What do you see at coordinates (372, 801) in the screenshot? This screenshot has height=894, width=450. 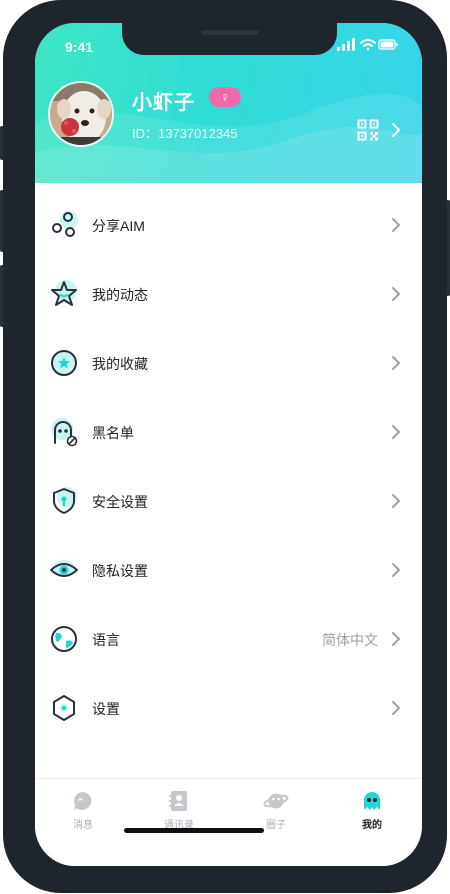 I see `profile-icon` at bounding box center [372, 801].